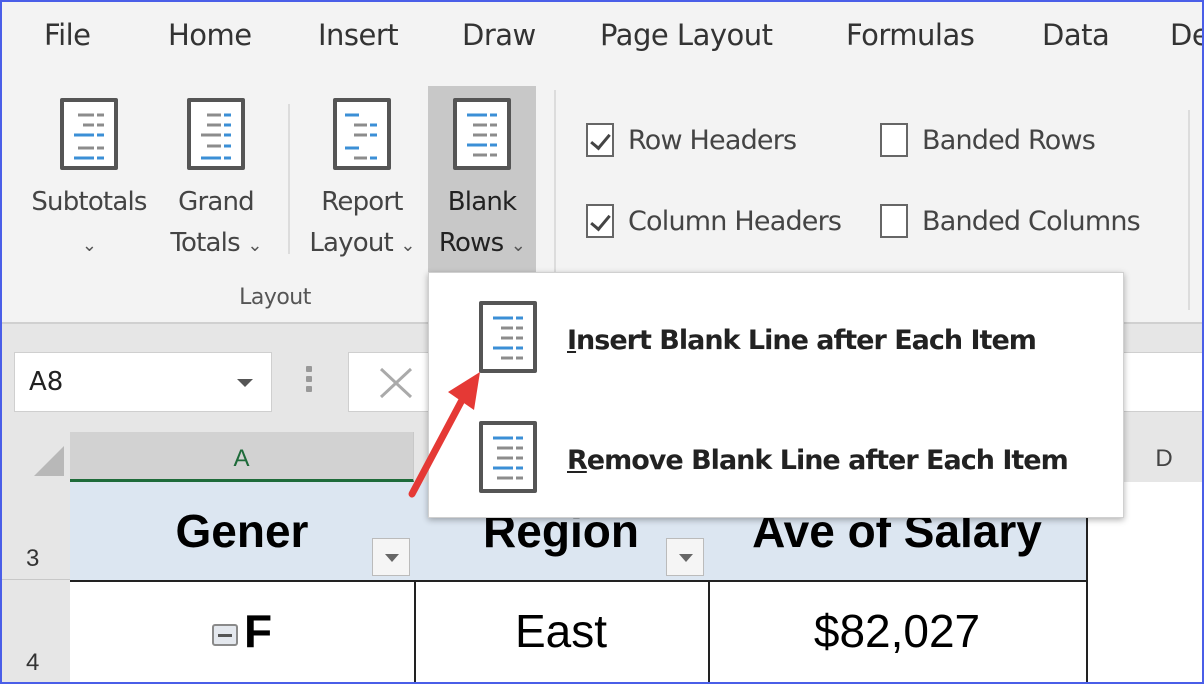  Describe the element at coordinates (362, 134) in the screenshot. I see `report-layout-icon` at that location.